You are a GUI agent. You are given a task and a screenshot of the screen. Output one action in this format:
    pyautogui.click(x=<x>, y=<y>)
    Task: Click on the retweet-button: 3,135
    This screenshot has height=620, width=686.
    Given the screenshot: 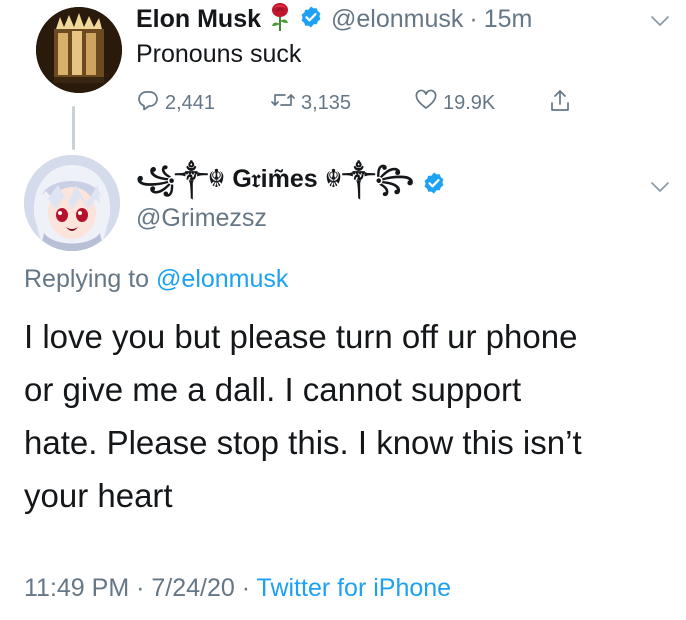 What is the action you would take?
    pyautogui.click(x=310, y=103)
    